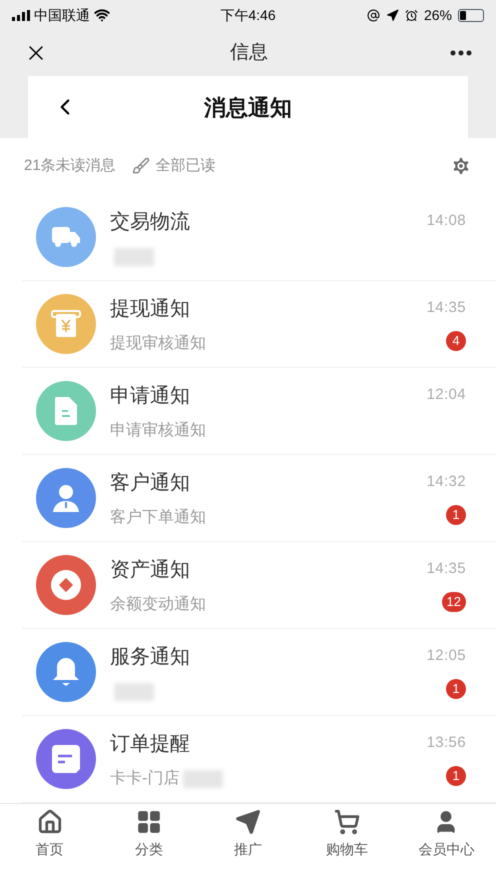 Image resolution: width=496 pixels, height=874 pixels. Describe the element at coordinates (446, 482) in the screenshot. I see `message-time: 14:32` at that location.